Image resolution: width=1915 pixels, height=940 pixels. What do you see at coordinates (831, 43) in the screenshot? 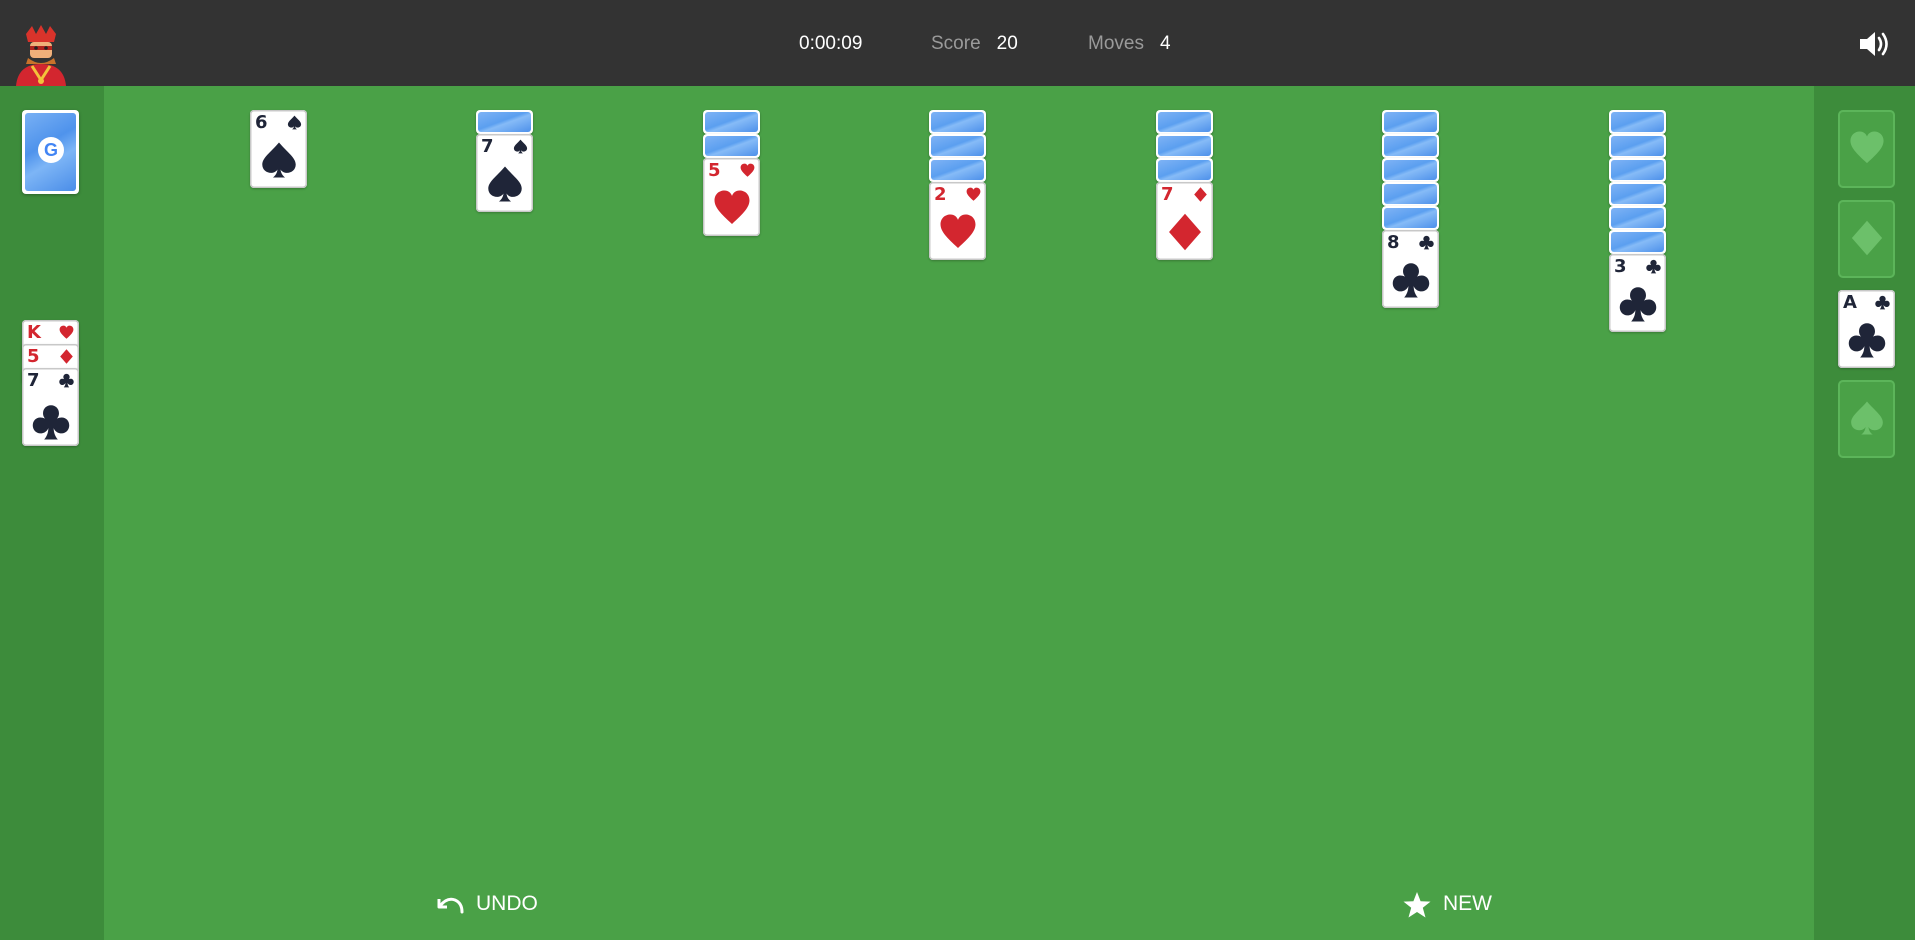
I see `game-timer: 0:00:09` at bounding box center [831, 43].